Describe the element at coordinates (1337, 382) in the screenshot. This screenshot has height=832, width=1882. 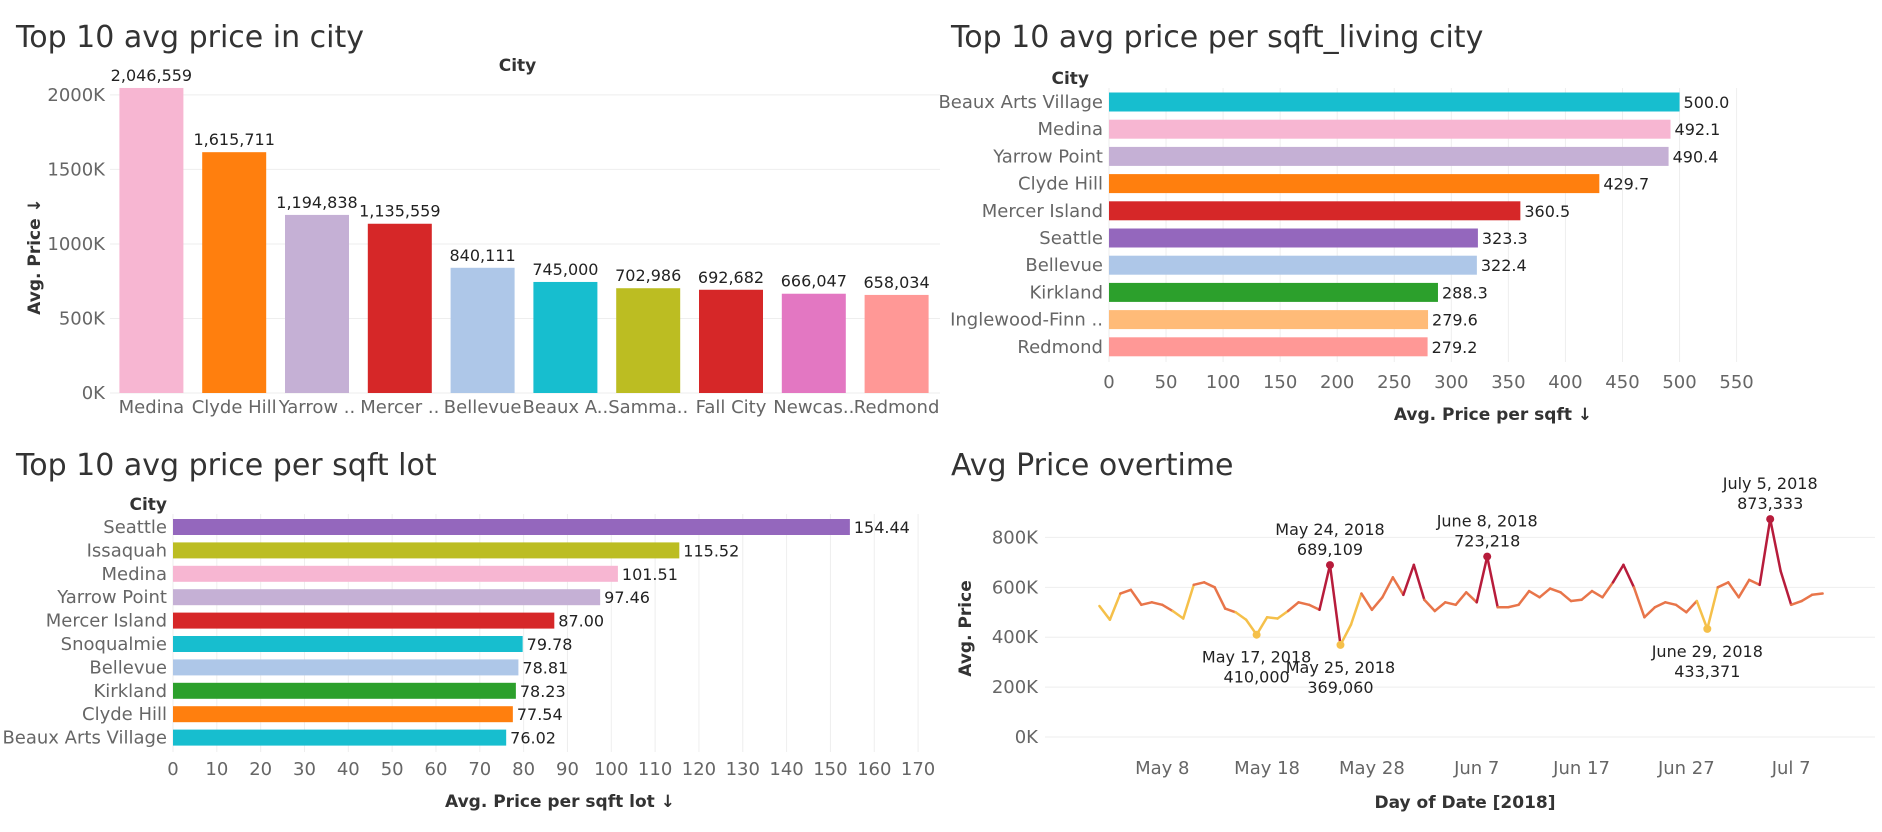
I see `x-tick-label: 200` at that location.